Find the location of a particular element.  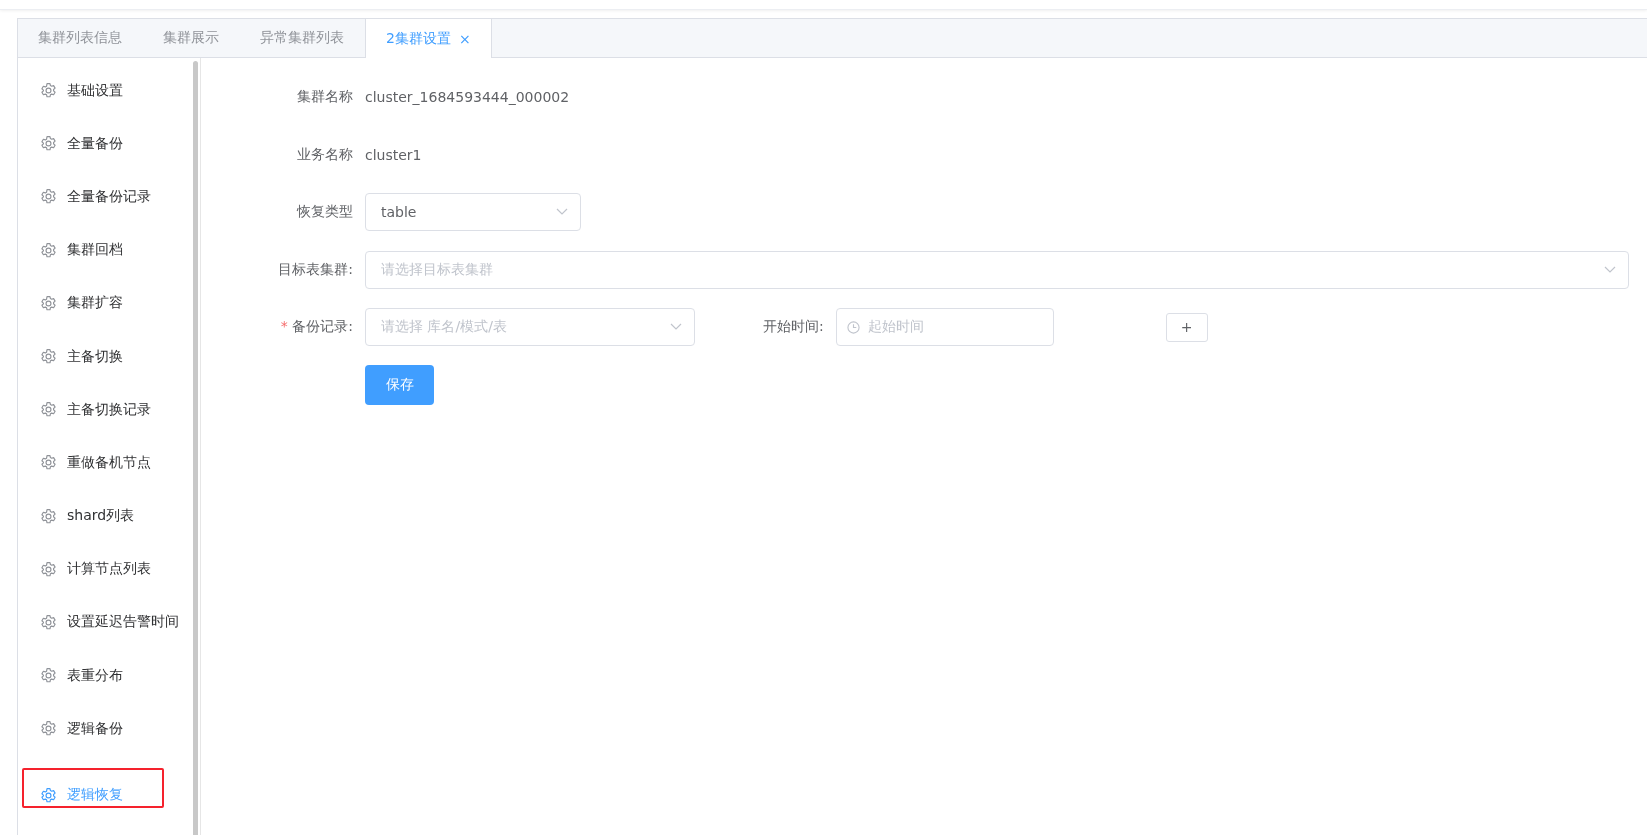

sidebar-item: 基础设置 is located at coordinates (109, 91).